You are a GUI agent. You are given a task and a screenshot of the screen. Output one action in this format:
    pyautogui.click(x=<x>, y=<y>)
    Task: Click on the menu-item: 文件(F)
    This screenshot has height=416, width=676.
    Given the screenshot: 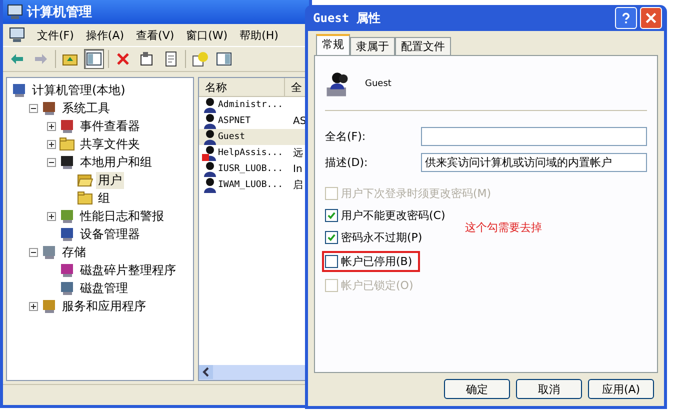 What is the action you would take?
    pyautogui.click(x=55, y=35)
    